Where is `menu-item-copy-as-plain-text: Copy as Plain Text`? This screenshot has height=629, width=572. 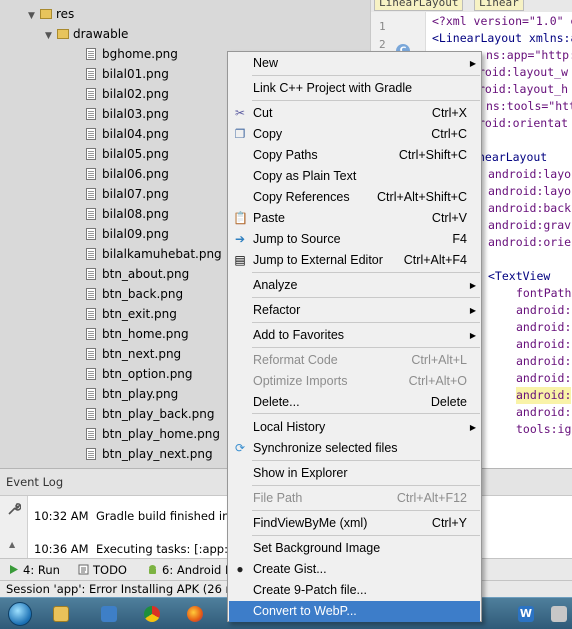 menu-item-copy-as-plain-text: Copy as Plain Text is located at coordinates (354, 176).